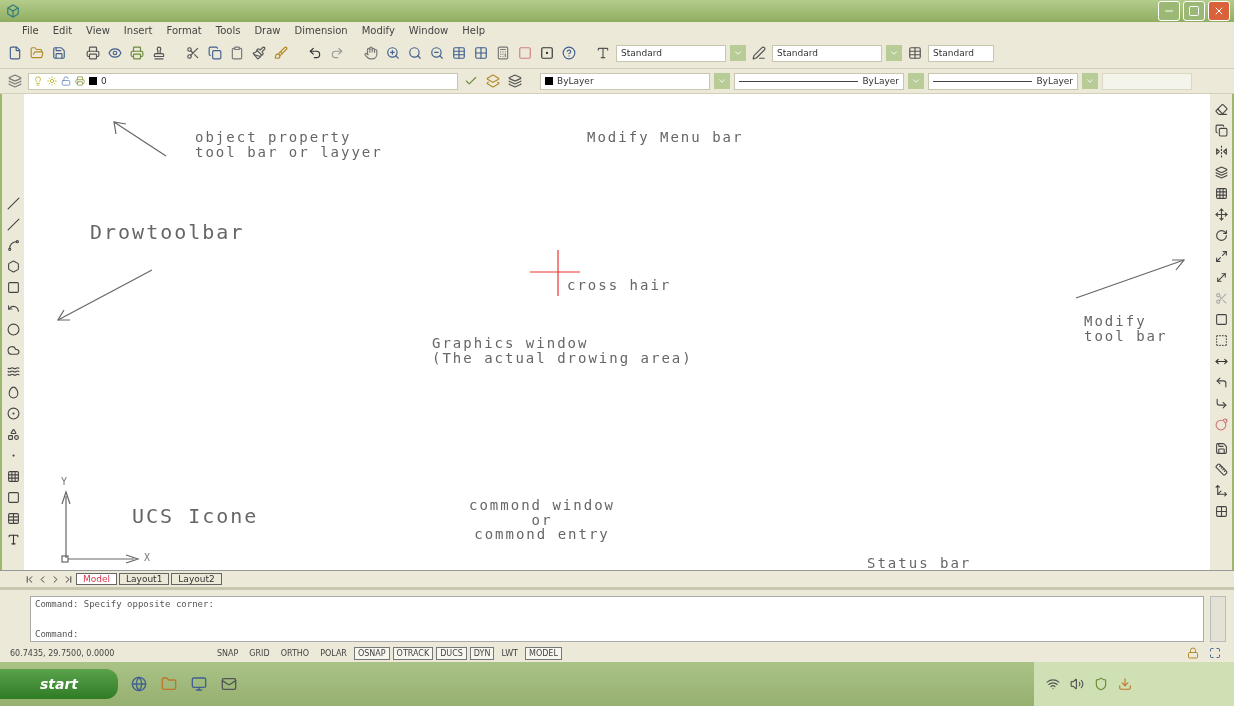 The width and height of the screenshot is (1234, 706). I want to click on move-icon, so click(1221, 214).